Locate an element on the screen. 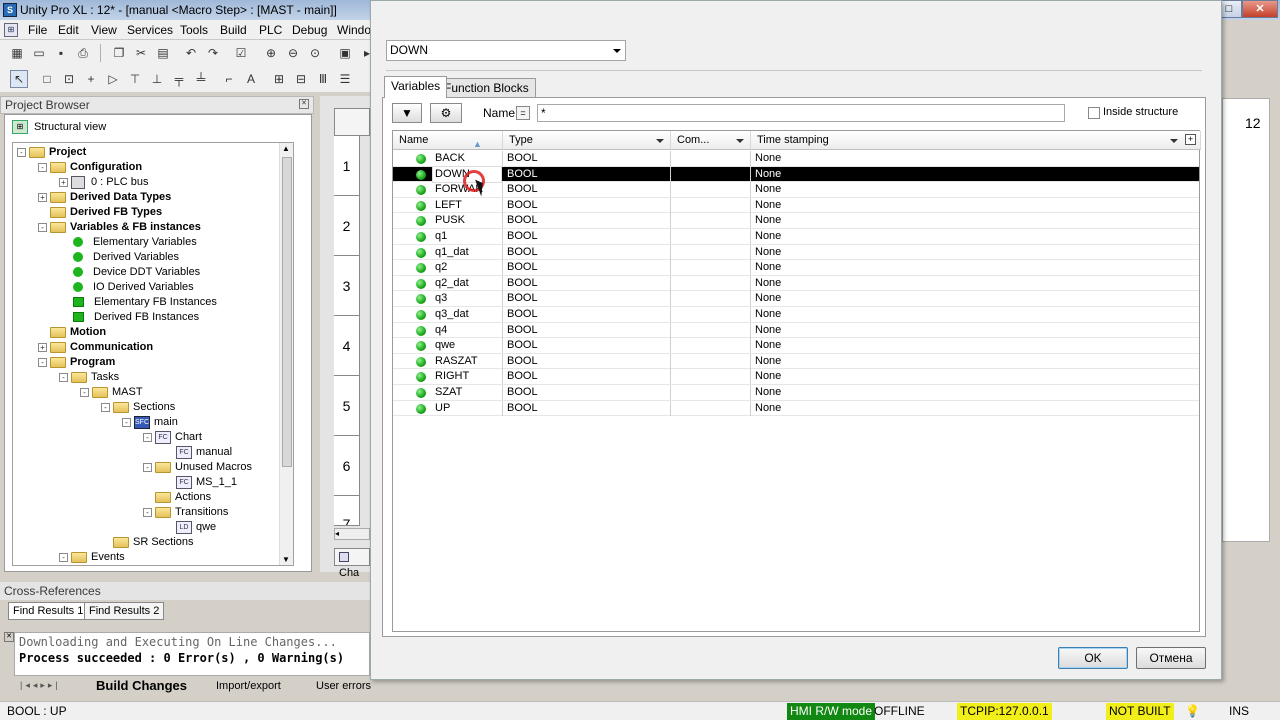  tree-item-elementary-variables: Elementary Variables is located at coordinates (134, 242).